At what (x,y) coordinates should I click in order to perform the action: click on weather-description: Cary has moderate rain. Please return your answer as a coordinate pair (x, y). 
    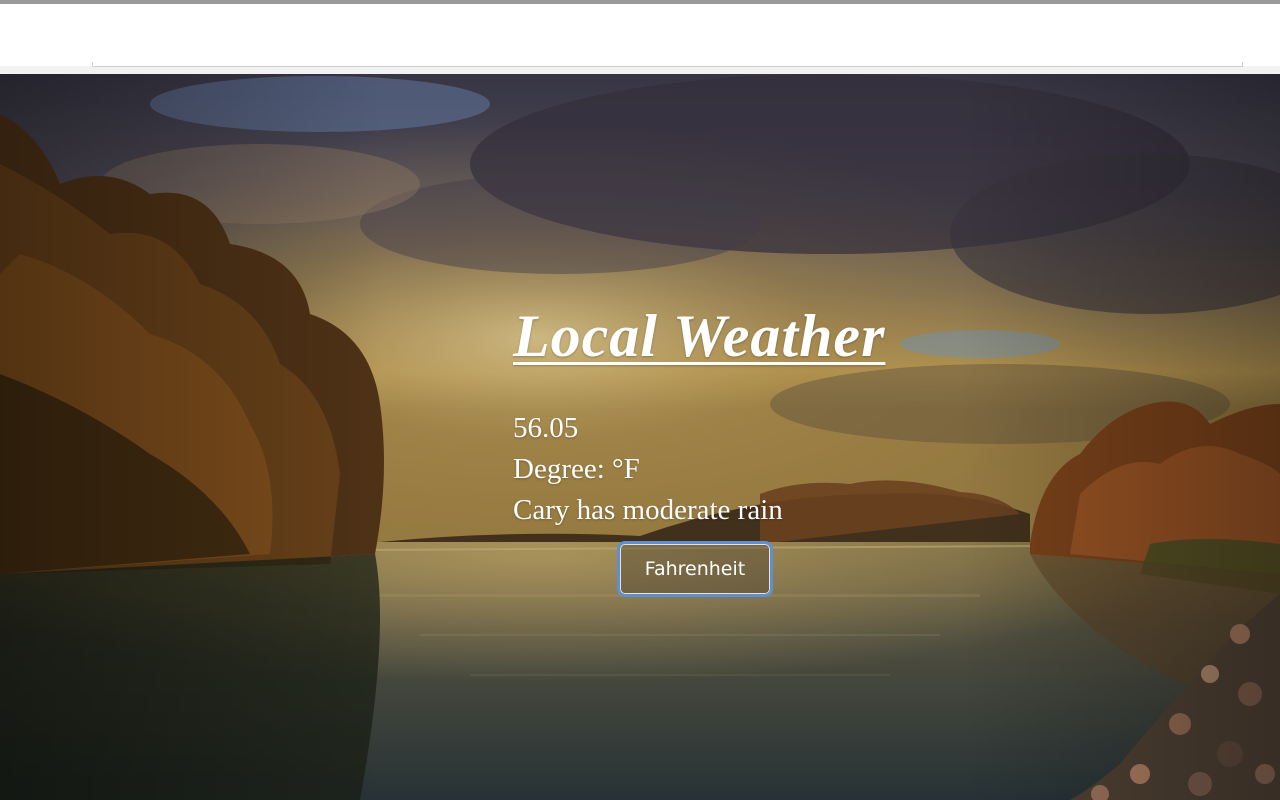
    Looking at the image, I should click on (648, 510).